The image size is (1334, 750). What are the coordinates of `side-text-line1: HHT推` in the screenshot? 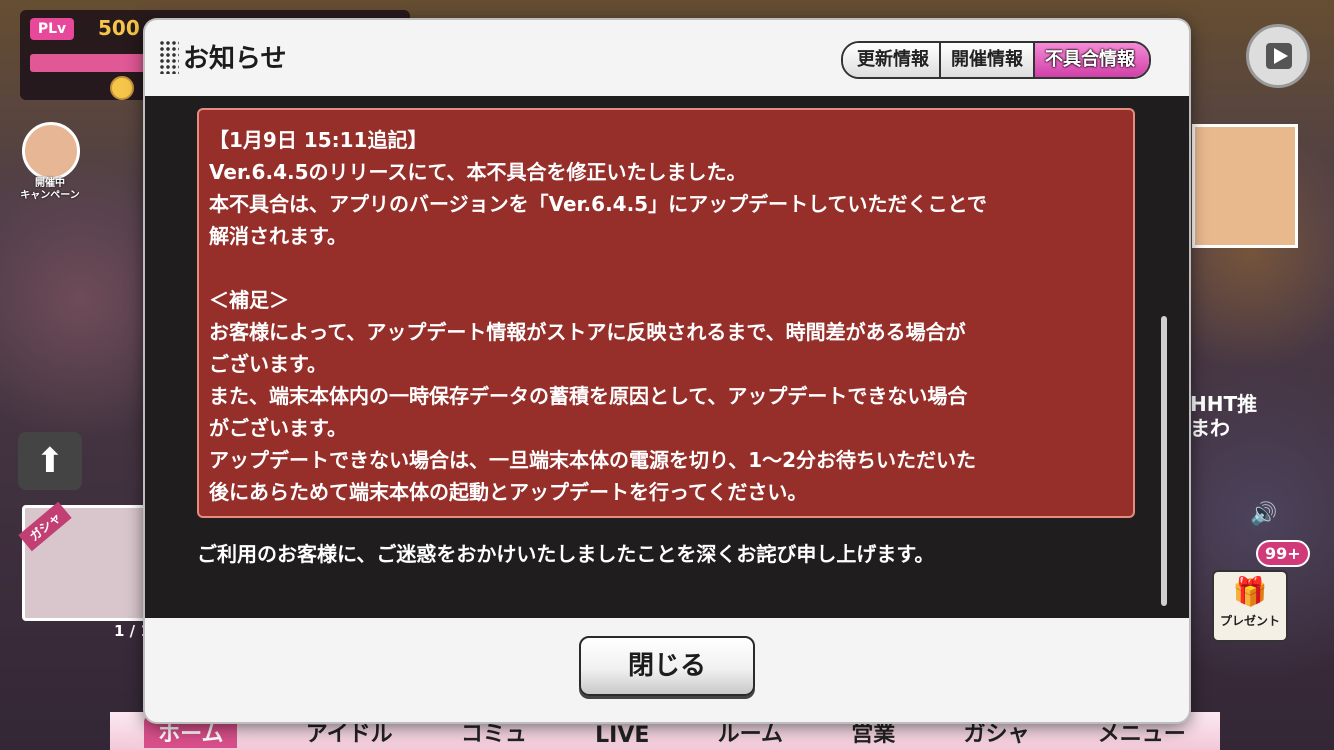 It's located at (1224, 404).